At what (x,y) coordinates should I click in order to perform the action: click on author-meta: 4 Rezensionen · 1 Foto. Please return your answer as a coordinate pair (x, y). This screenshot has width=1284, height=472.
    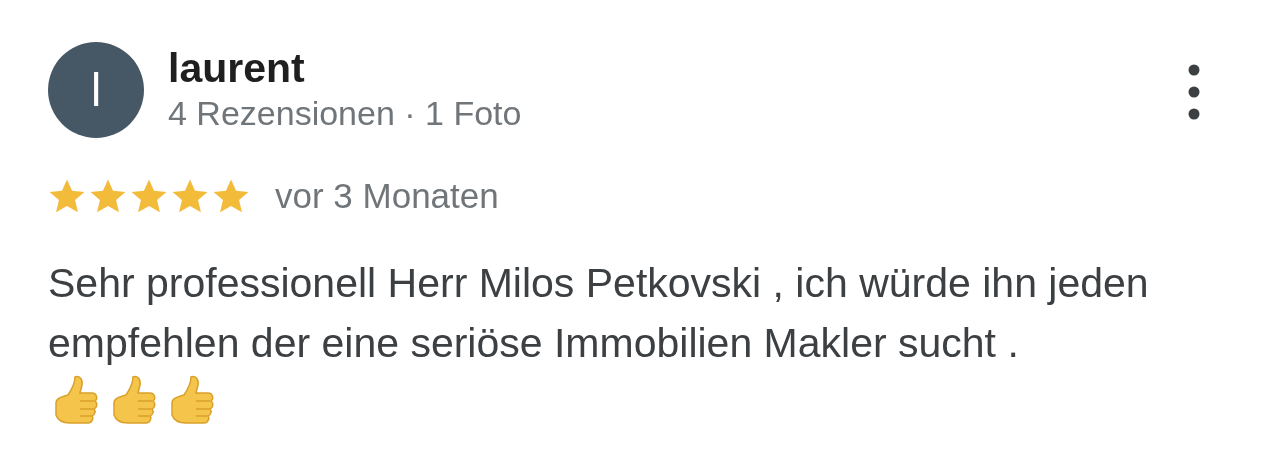
    Looking at the image, I should click on (345, 114).